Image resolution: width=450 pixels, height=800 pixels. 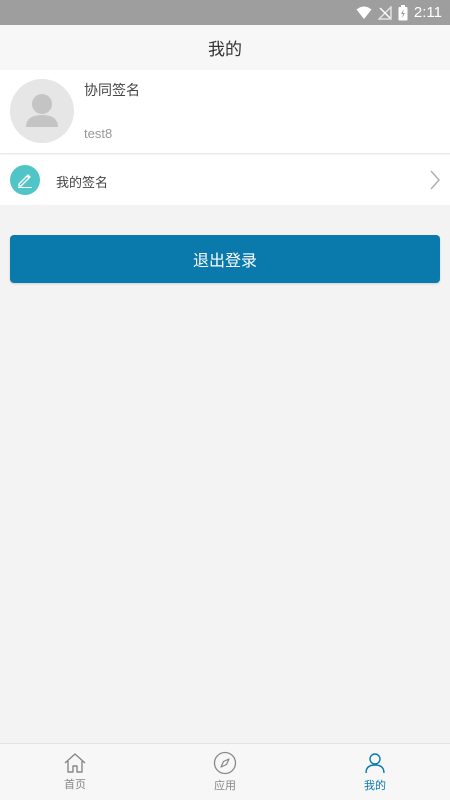 I want to click on app-header: 我的, so click(x=225, y=47).